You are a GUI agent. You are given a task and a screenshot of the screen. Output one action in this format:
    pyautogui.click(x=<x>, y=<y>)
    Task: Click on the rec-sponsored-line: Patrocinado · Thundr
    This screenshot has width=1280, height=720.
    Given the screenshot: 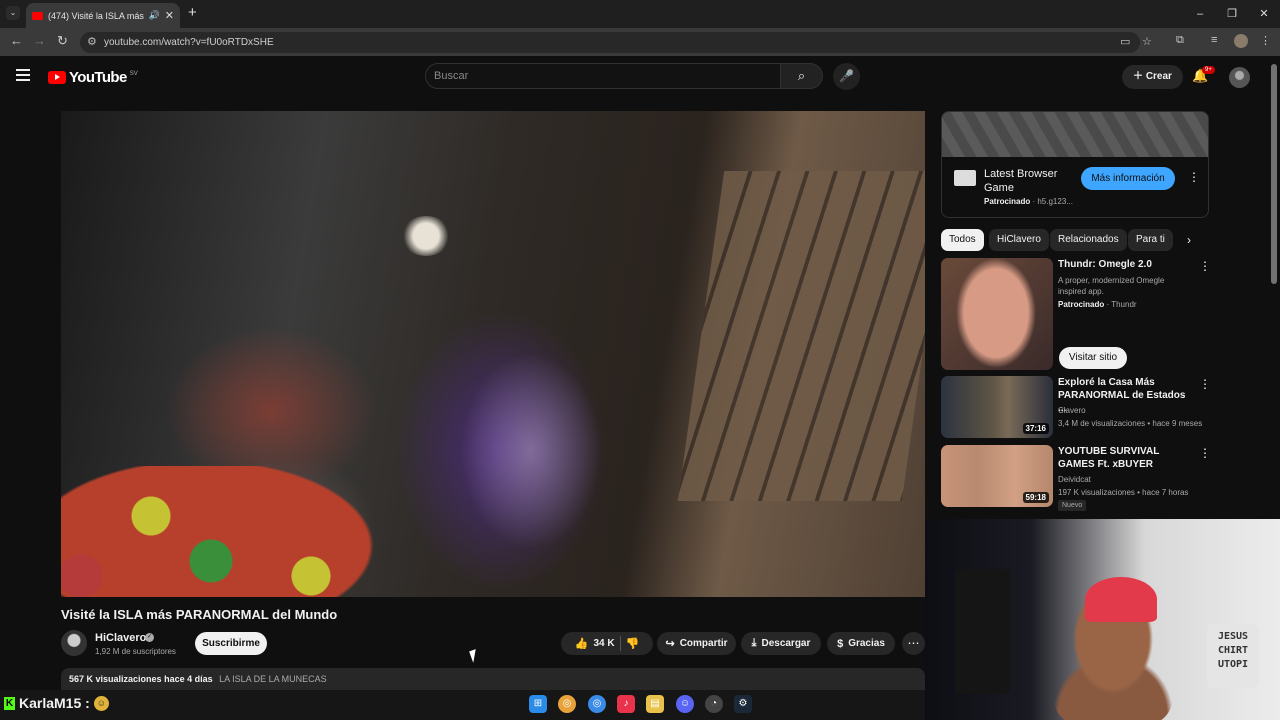 What is the action you would take?
    pyautogui.click(x=1097, y=304)
    